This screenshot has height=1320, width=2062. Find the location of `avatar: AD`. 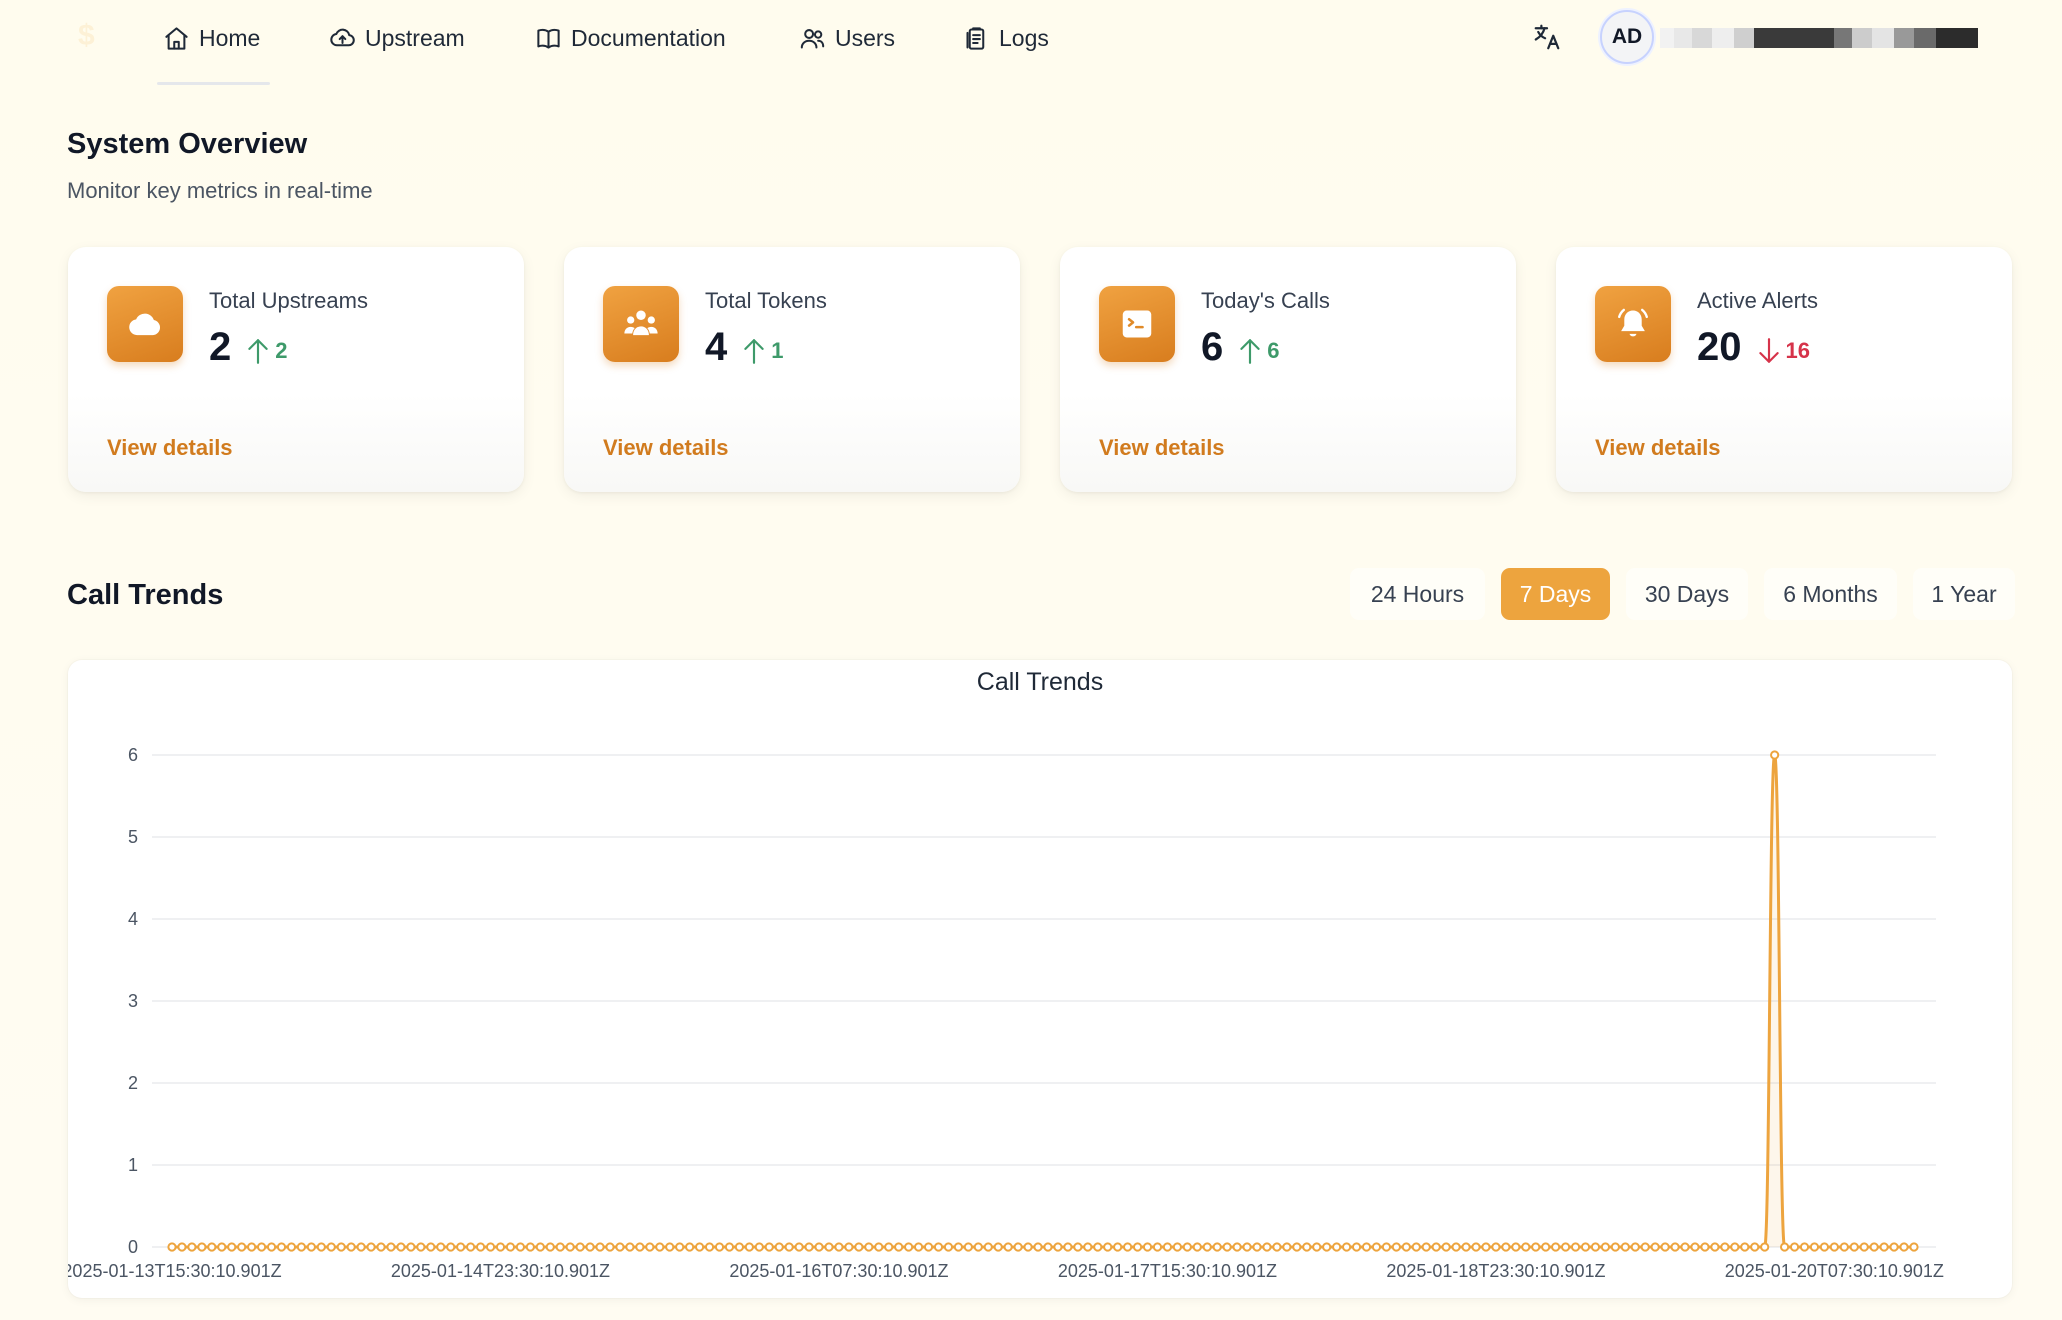

avatar: AD is located at coordinates (1627, 37).